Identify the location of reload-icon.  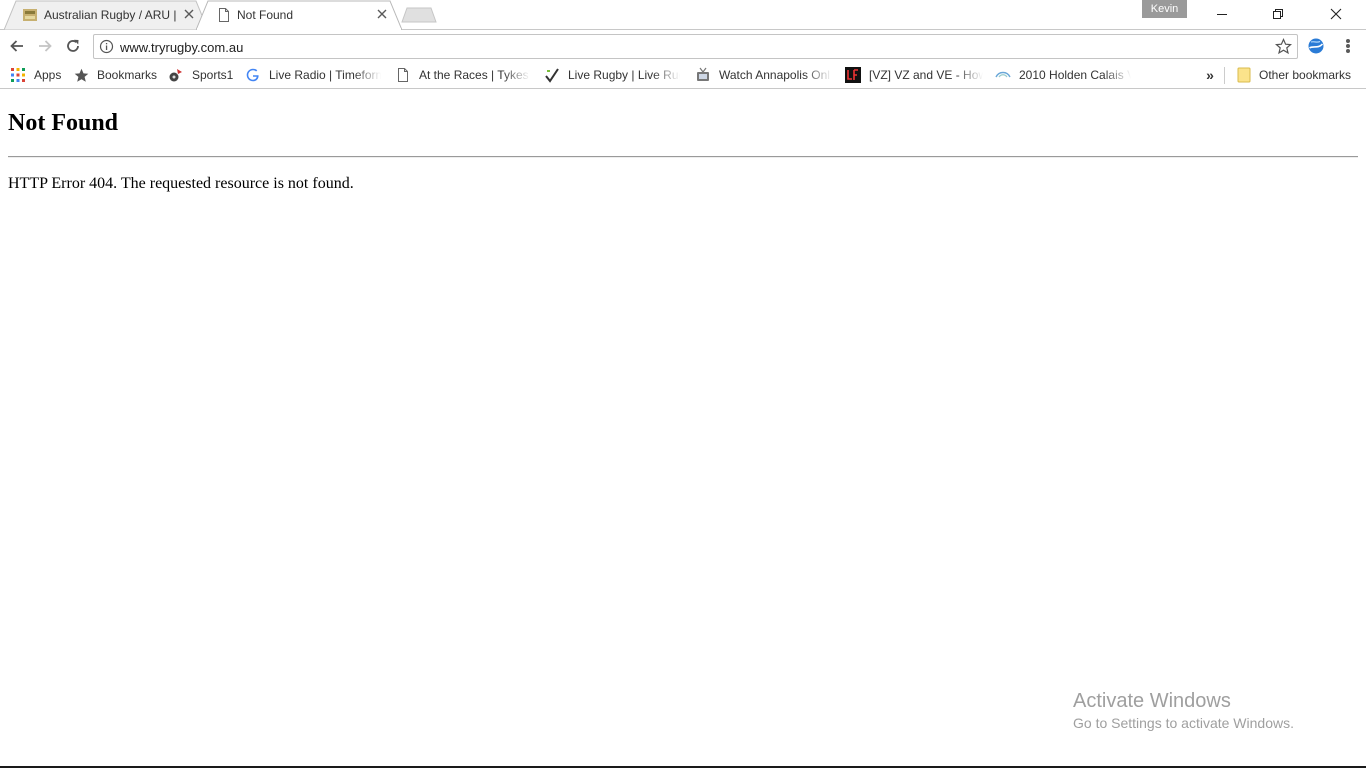
(73, 45).